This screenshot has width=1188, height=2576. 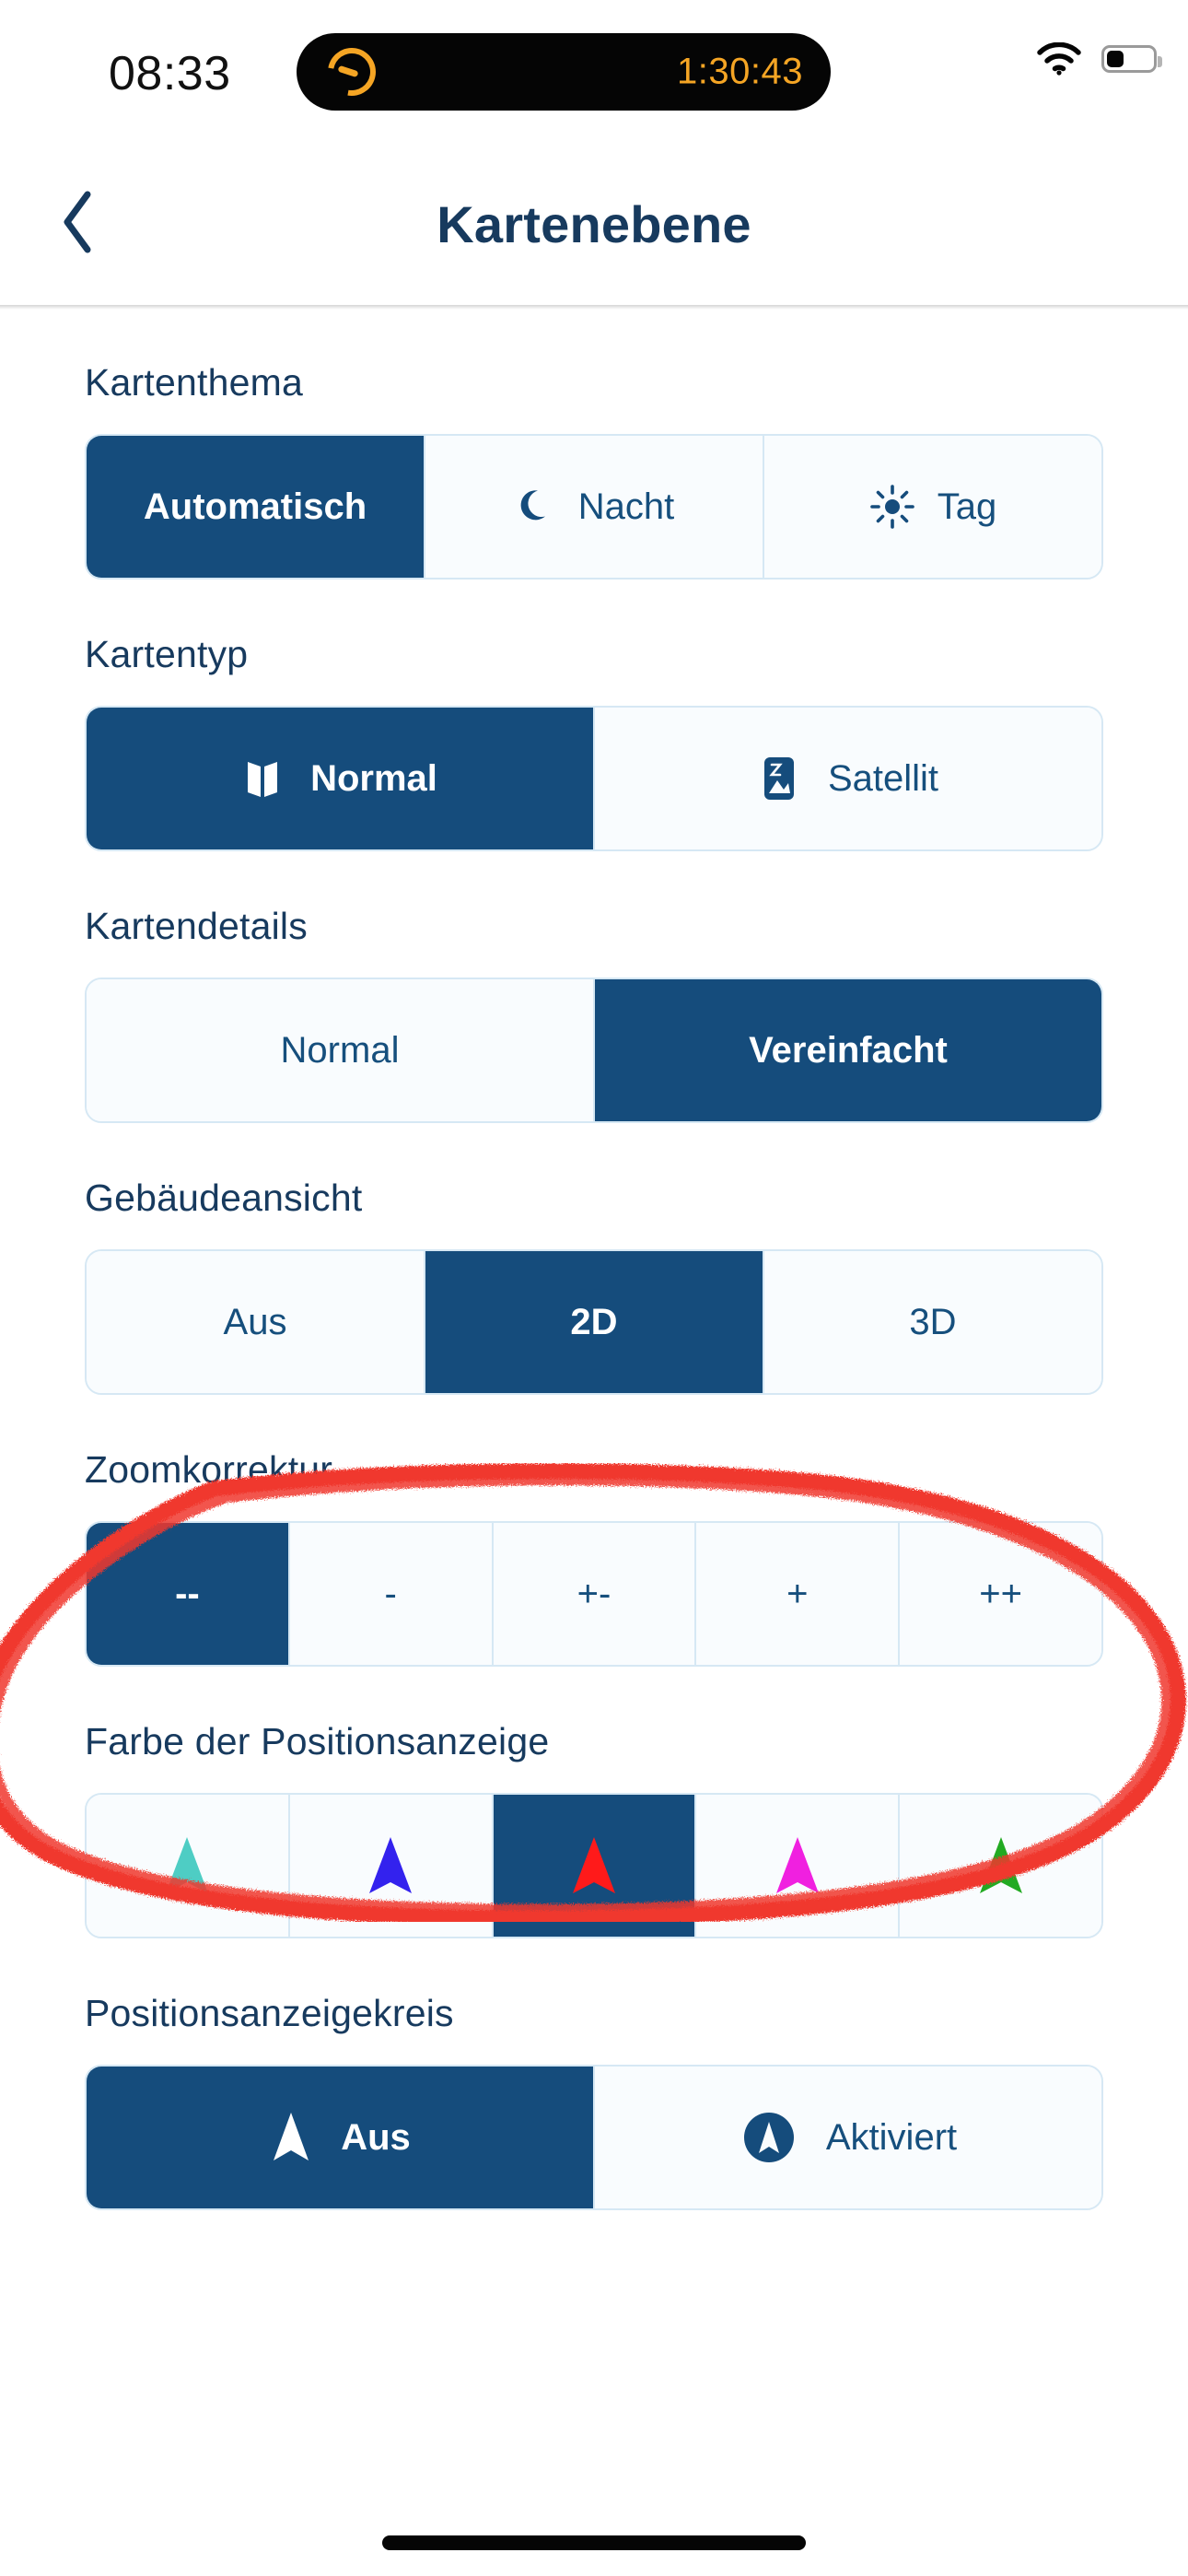 I want to click on section-map-type: Kartentyp Normal Satellit, so click(x=594, y=742).